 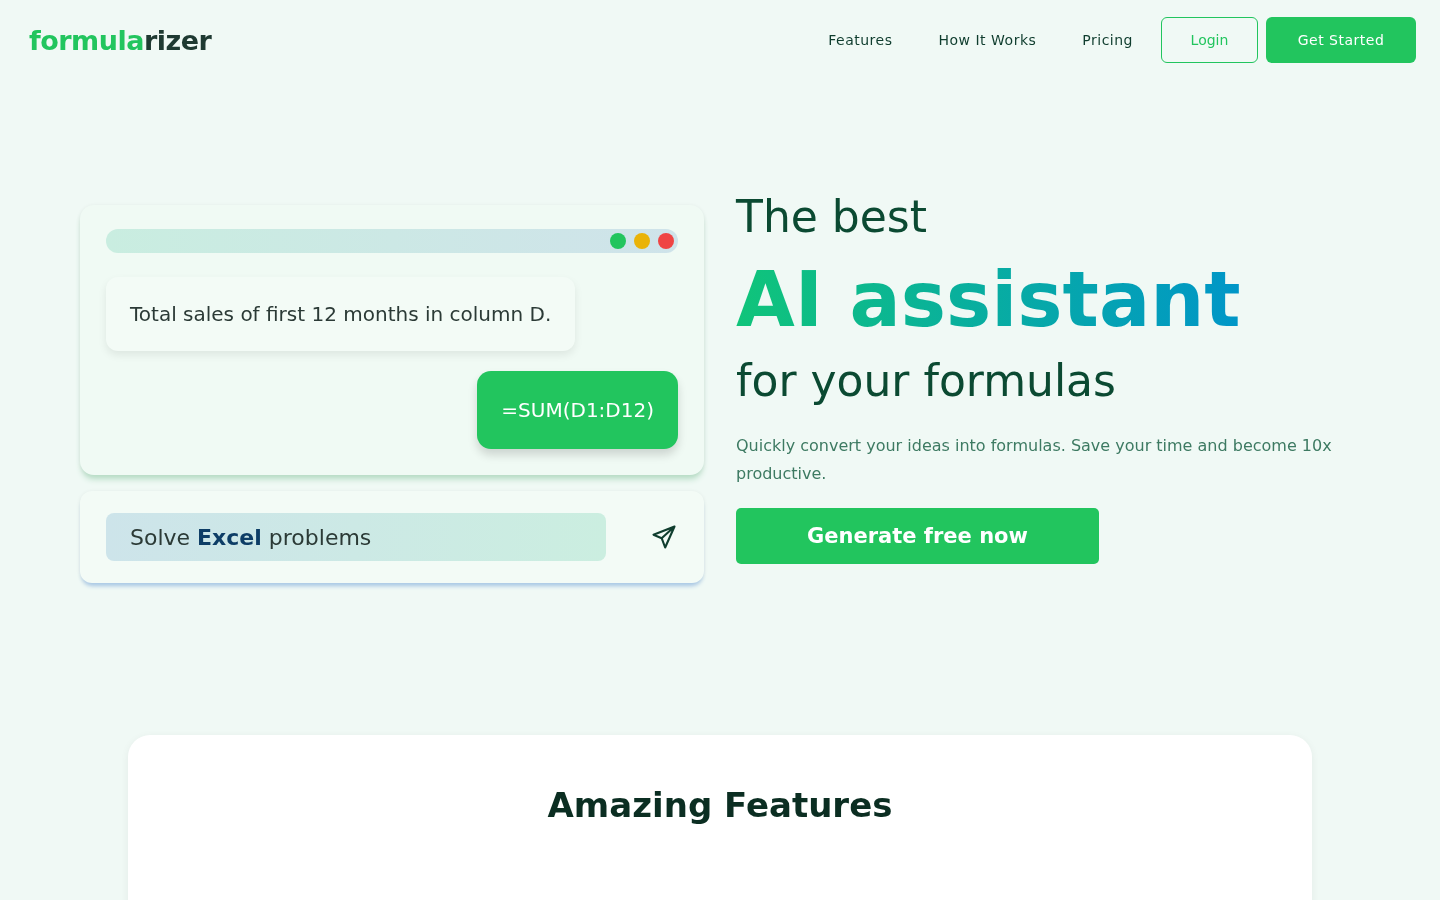 What do you see at coordinates (356, 537) in the screenshot?
I see `input-field: Solve Excel problems` at bounding box center [356, 537].